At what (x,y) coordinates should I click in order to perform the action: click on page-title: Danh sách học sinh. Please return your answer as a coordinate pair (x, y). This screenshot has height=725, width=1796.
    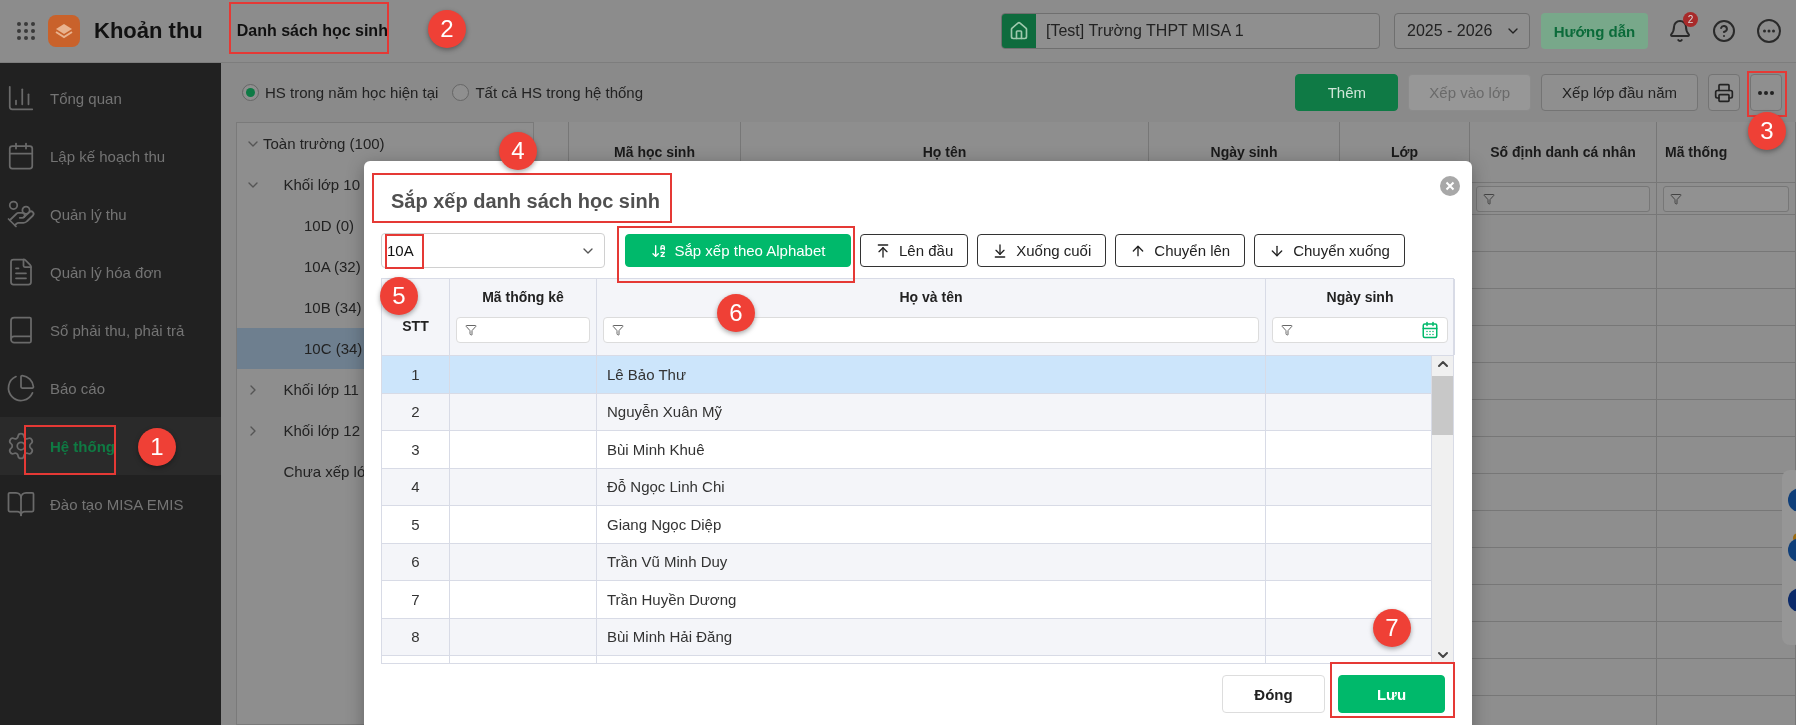
    Looking at the image, I should click on (312, 31).